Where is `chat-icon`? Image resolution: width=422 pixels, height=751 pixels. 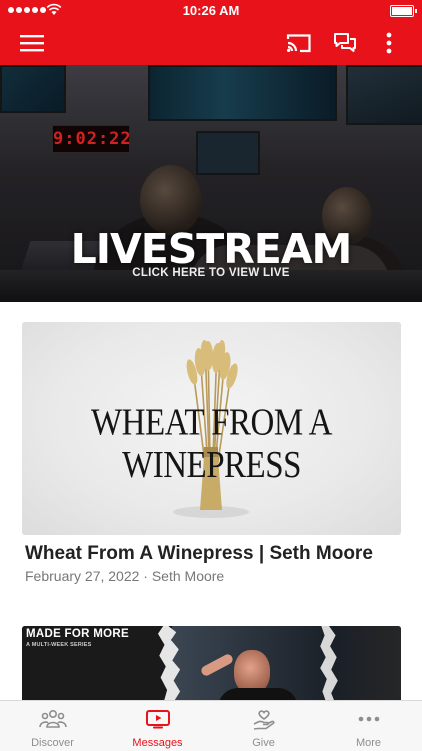
chat-icon is located at coordinates (345, 42).